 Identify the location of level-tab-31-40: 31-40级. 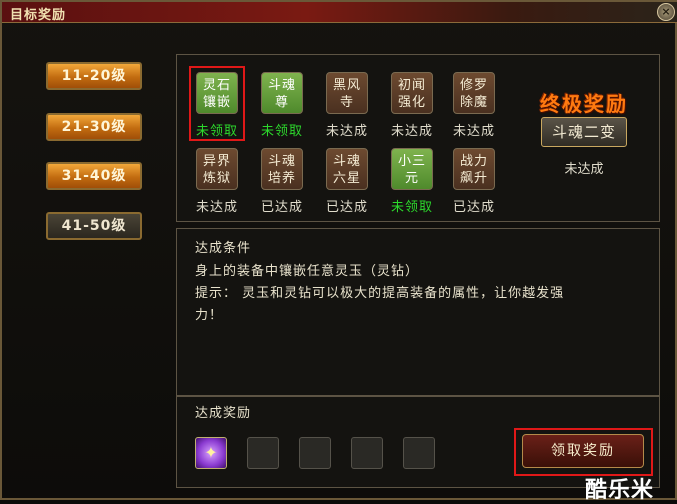
(94, 176).